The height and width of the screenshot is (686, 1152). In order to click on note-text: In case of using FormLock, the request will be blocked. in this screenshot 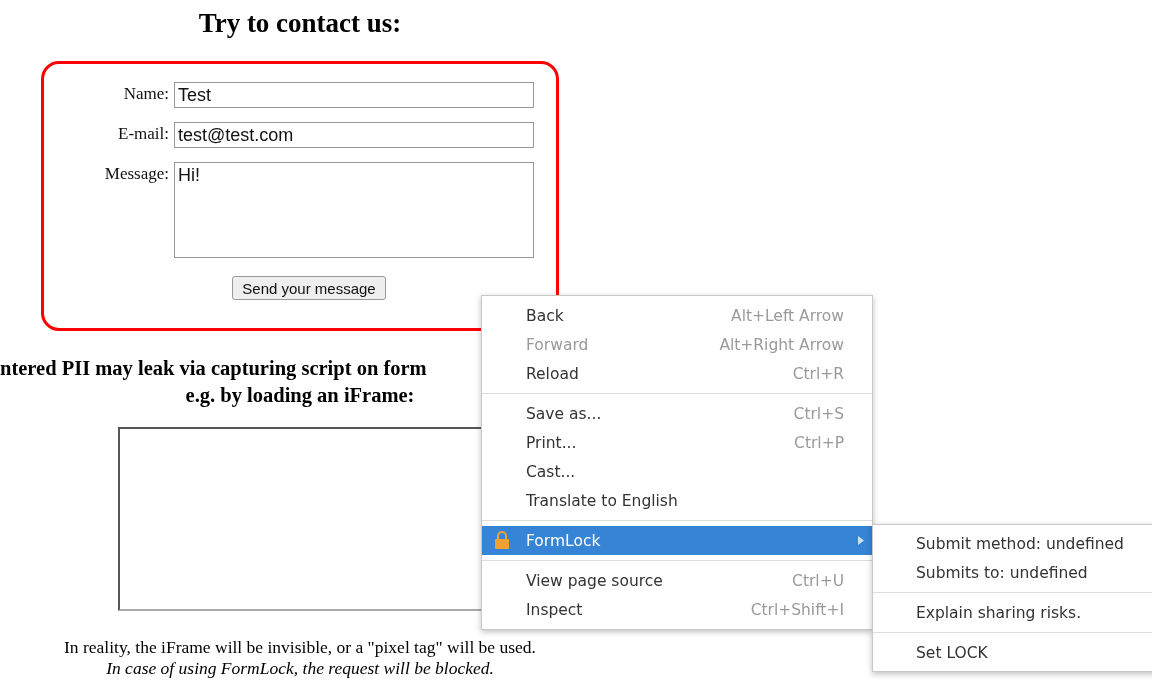, I will do `click(300, 668)`.